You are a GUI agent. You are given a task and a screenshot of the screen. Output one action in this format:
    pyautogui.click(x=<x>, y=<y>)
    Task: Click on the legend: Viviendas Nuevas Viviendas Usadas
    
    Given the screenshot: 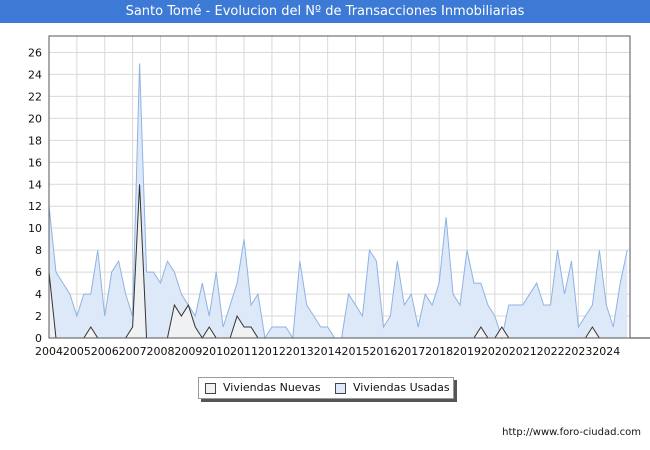 What is the action you would take?
    pyautogui.click(x=326, y=388)
    